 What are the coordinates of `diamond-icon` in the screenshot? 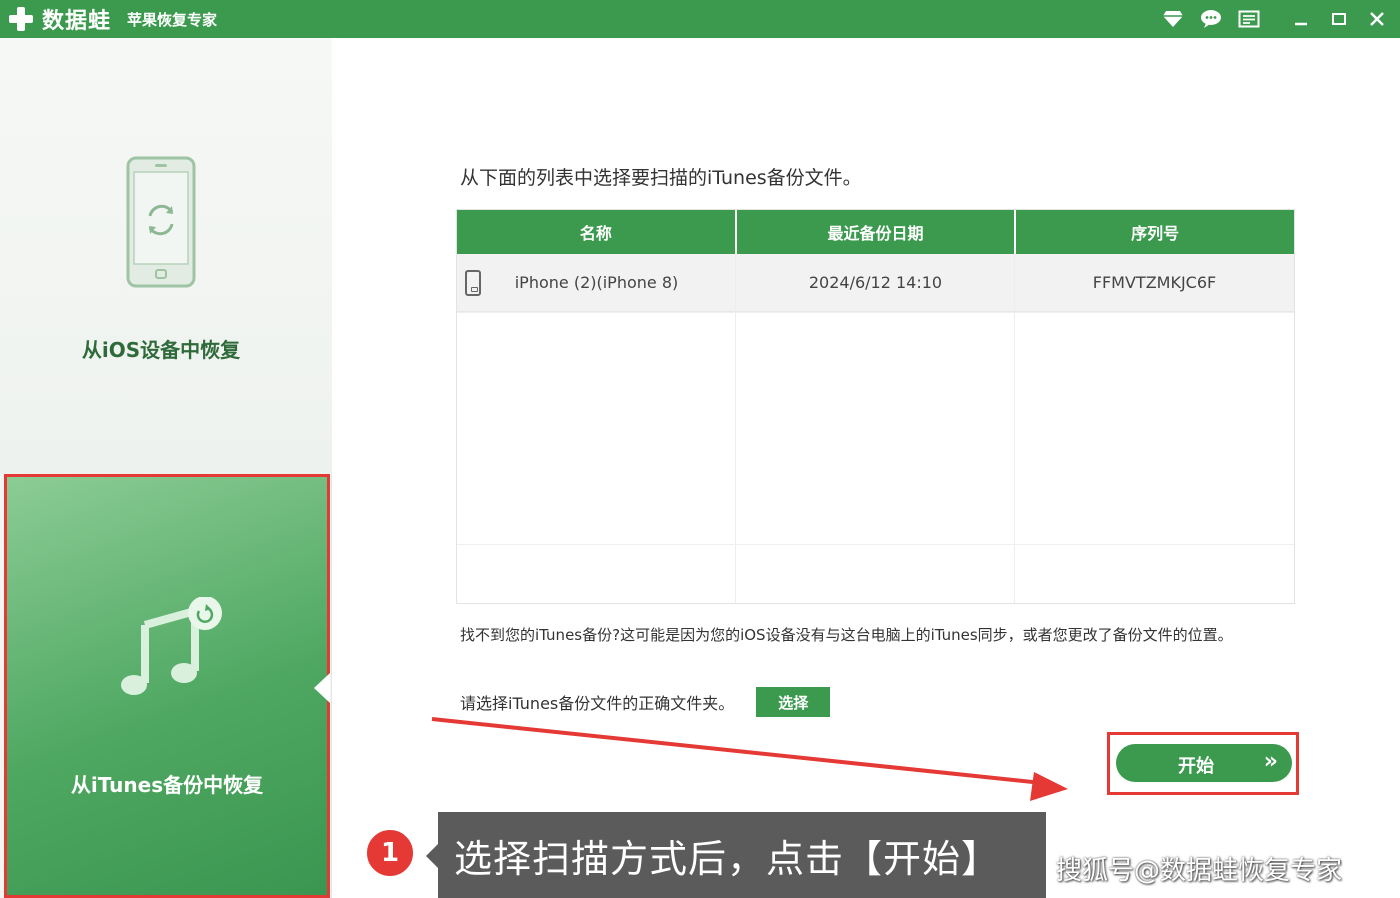 It's located at (1173, 19).